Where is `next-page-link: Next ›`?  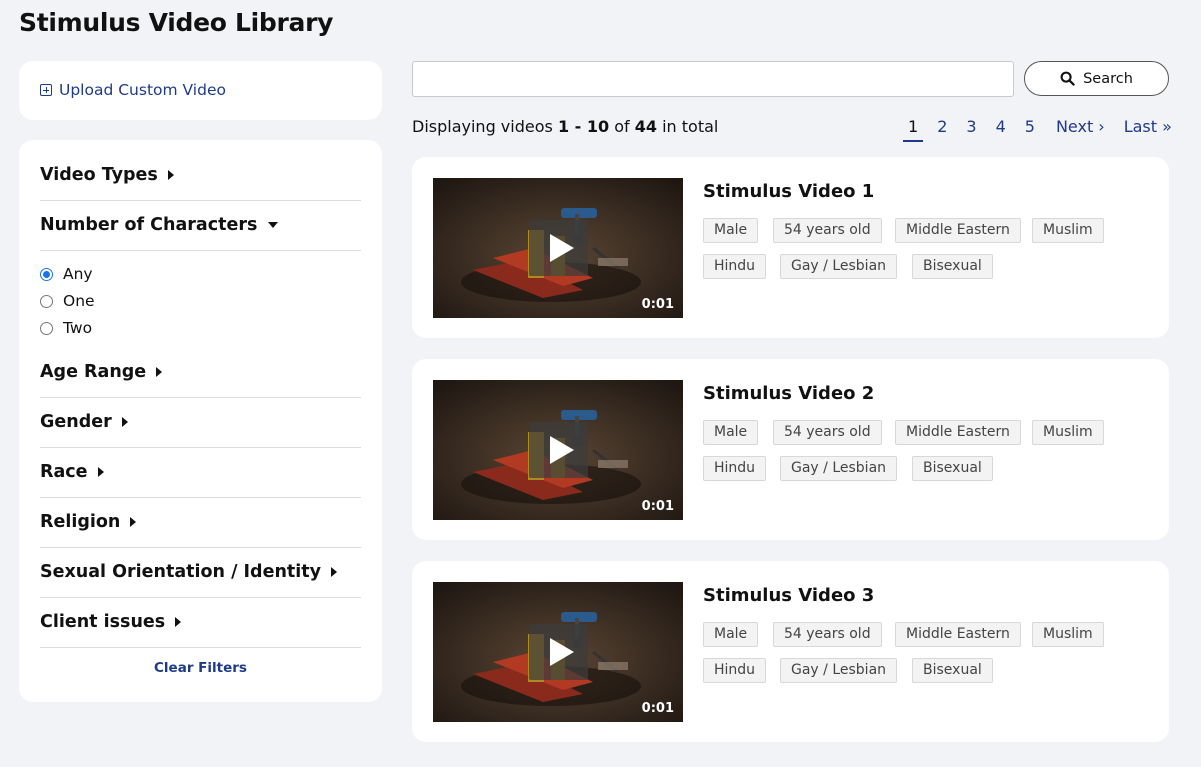
next-page-link: Next › is located at coordinates (1080, 126).